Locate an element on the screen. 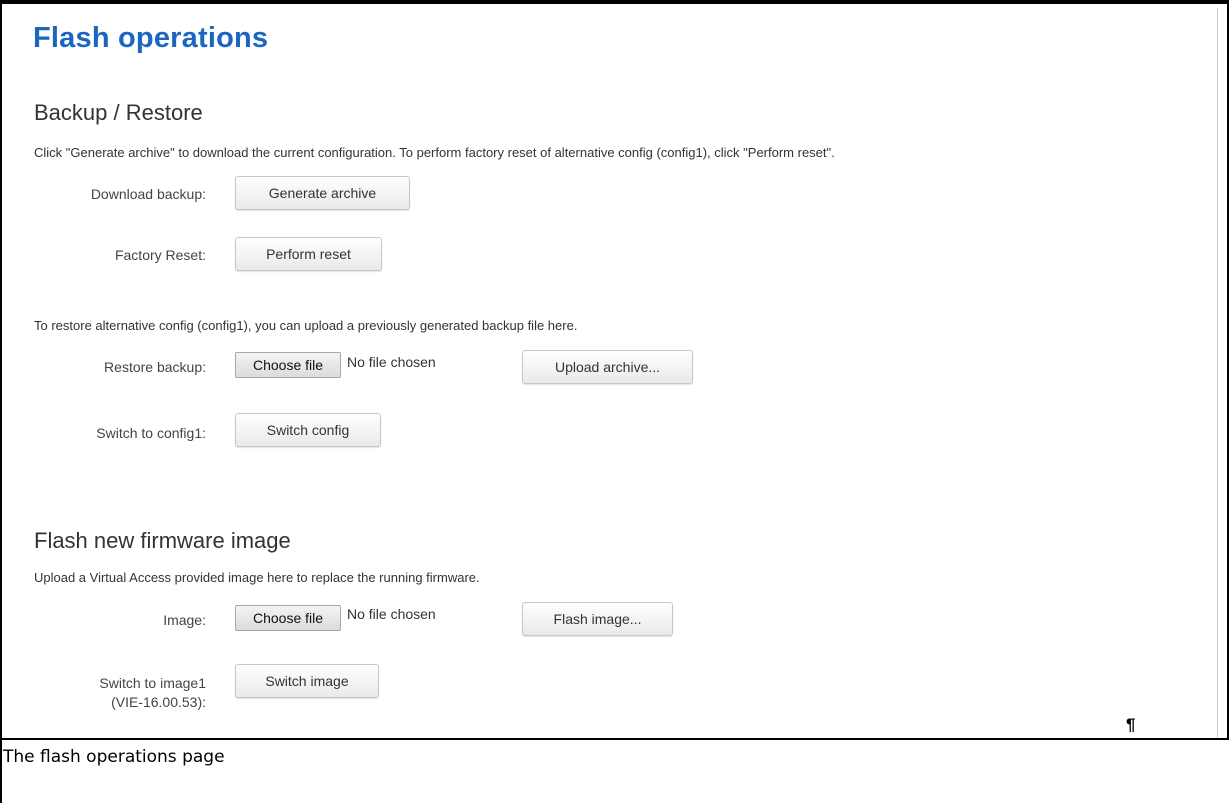  pilcrow-mark: ¶ is located at coordinates (1131, 724).